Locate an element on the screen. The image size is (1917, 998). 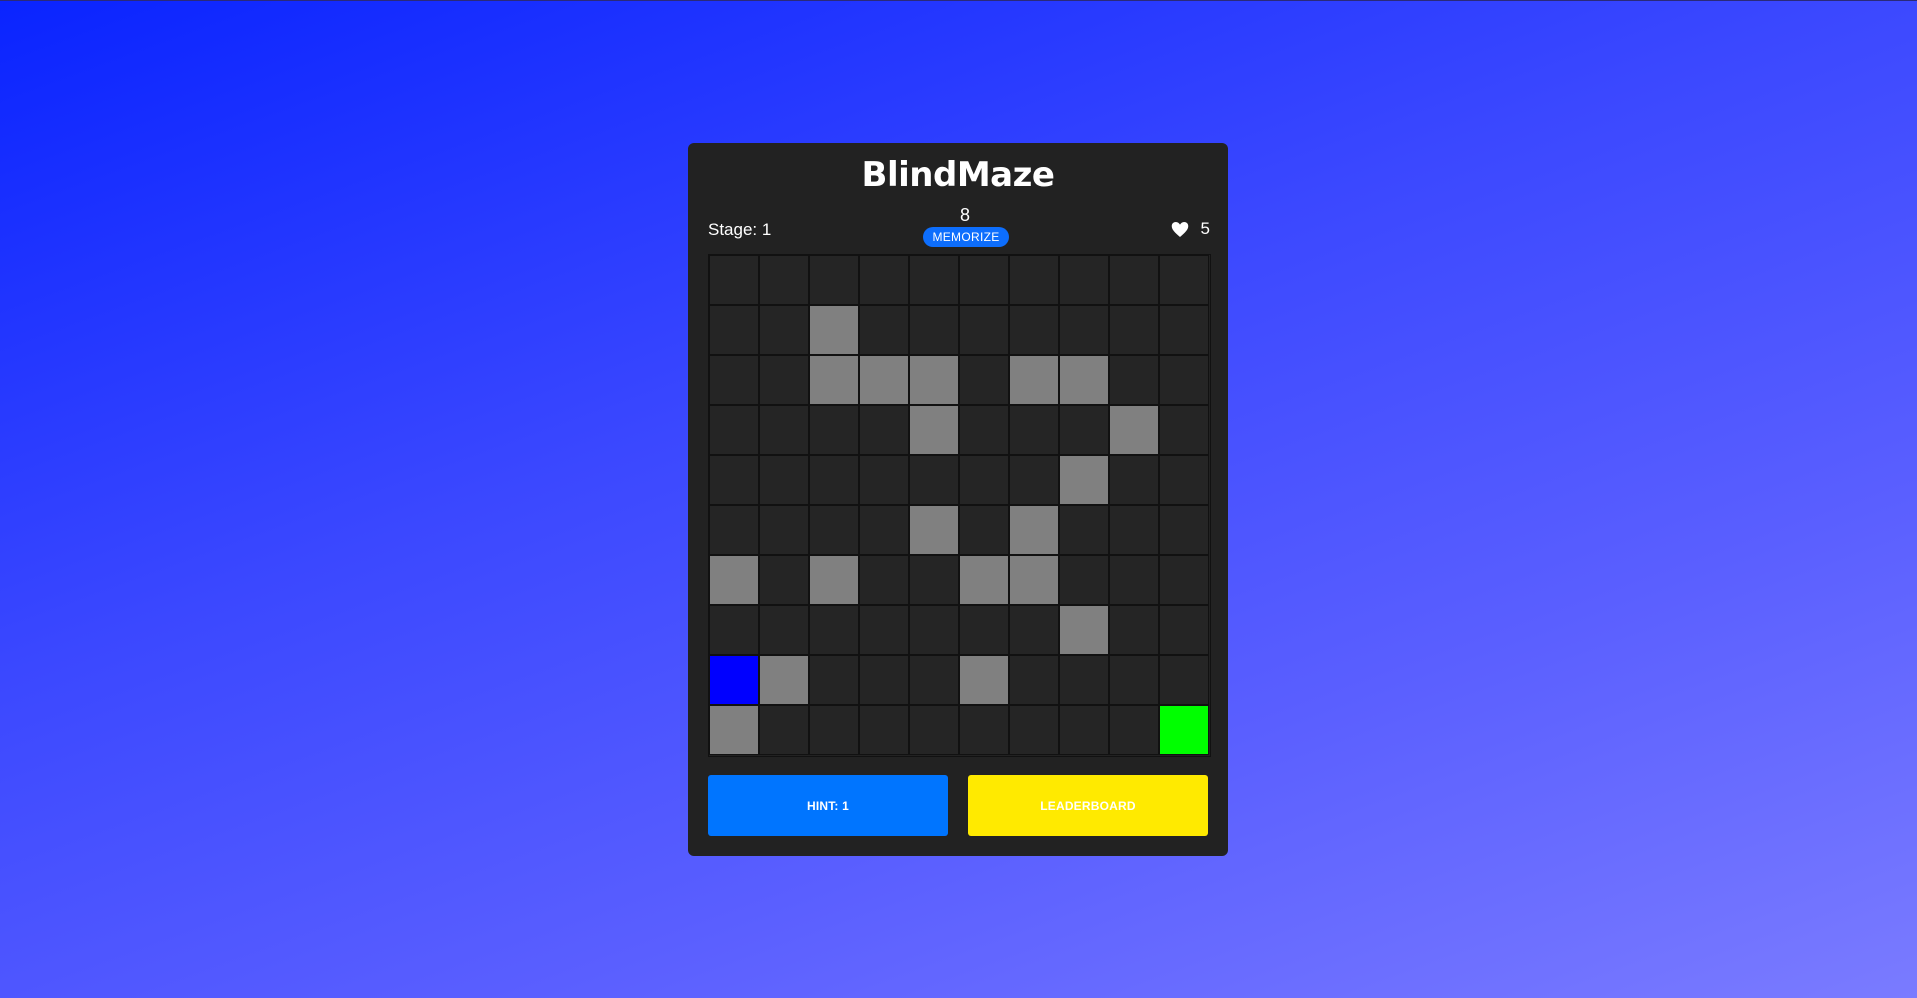
maze-grid is located at coordinates (959, 505).